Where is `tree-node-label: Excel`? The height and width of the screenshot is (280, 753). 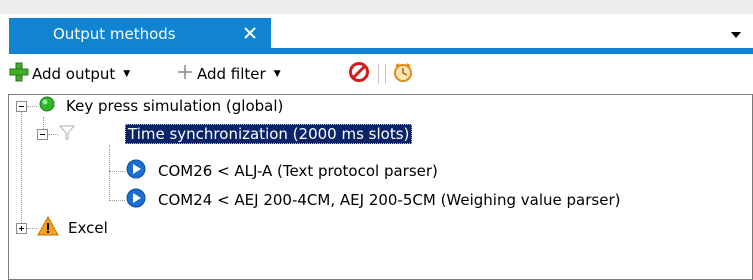 tree-node-label: Excel is located at coordinates (88, 228).